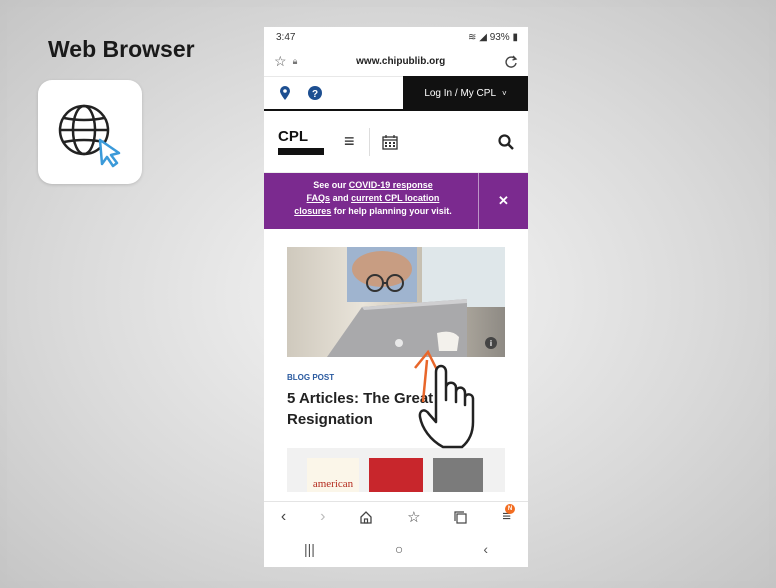 The width and height of the screenshot is (776, 588). Describe the element at coordinates (396, 93) in the screenshot. I see `site-top-nav: ? Log In / My CPL ˅` at that location.